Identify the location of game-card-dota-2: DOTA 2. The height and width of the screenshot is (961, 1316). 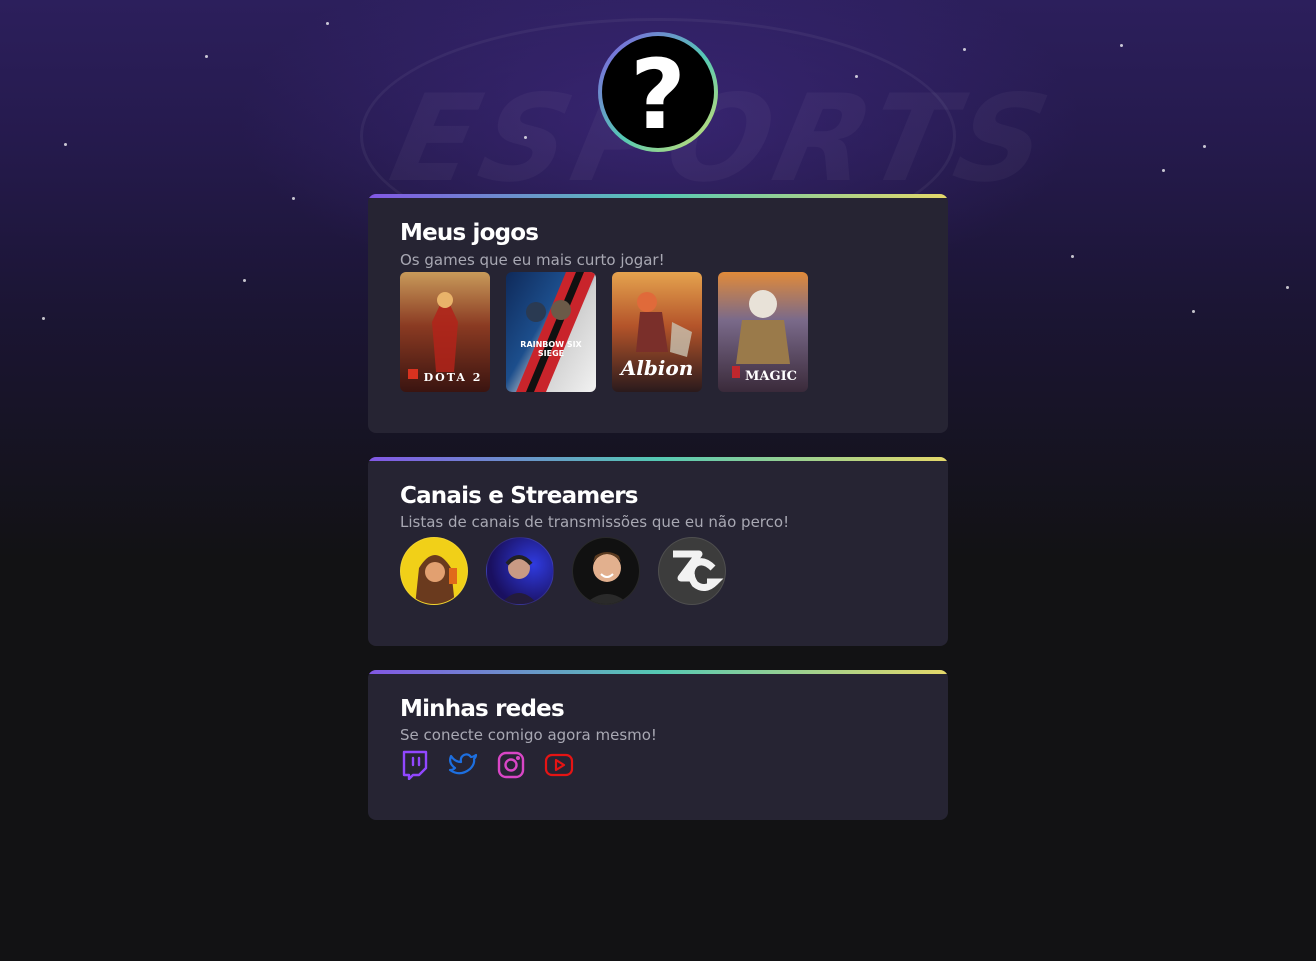
(445, 332).